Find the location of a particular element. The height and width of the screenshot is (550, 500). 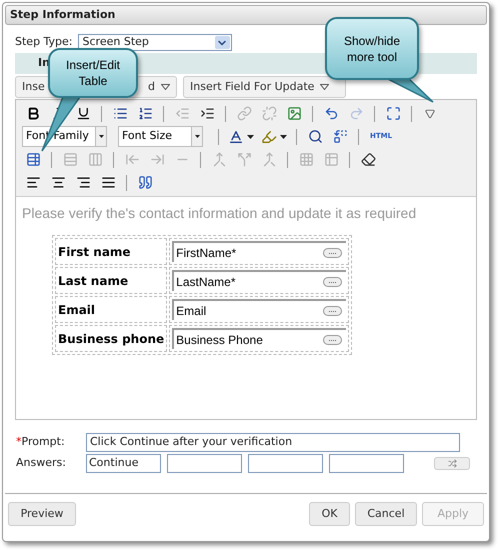

callout-text: Insert/Edit Table is located at coordinates (93, 73).